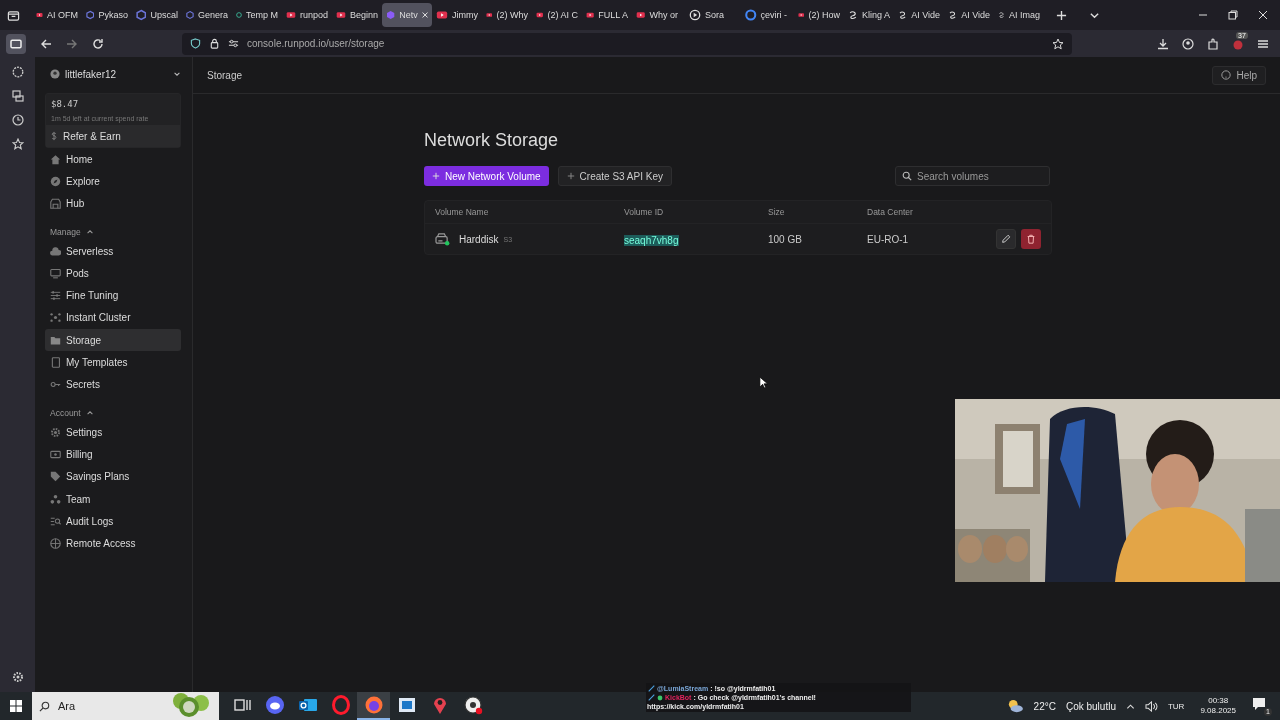  I want to click on sidebar-item: Pods, so click(113, 273).